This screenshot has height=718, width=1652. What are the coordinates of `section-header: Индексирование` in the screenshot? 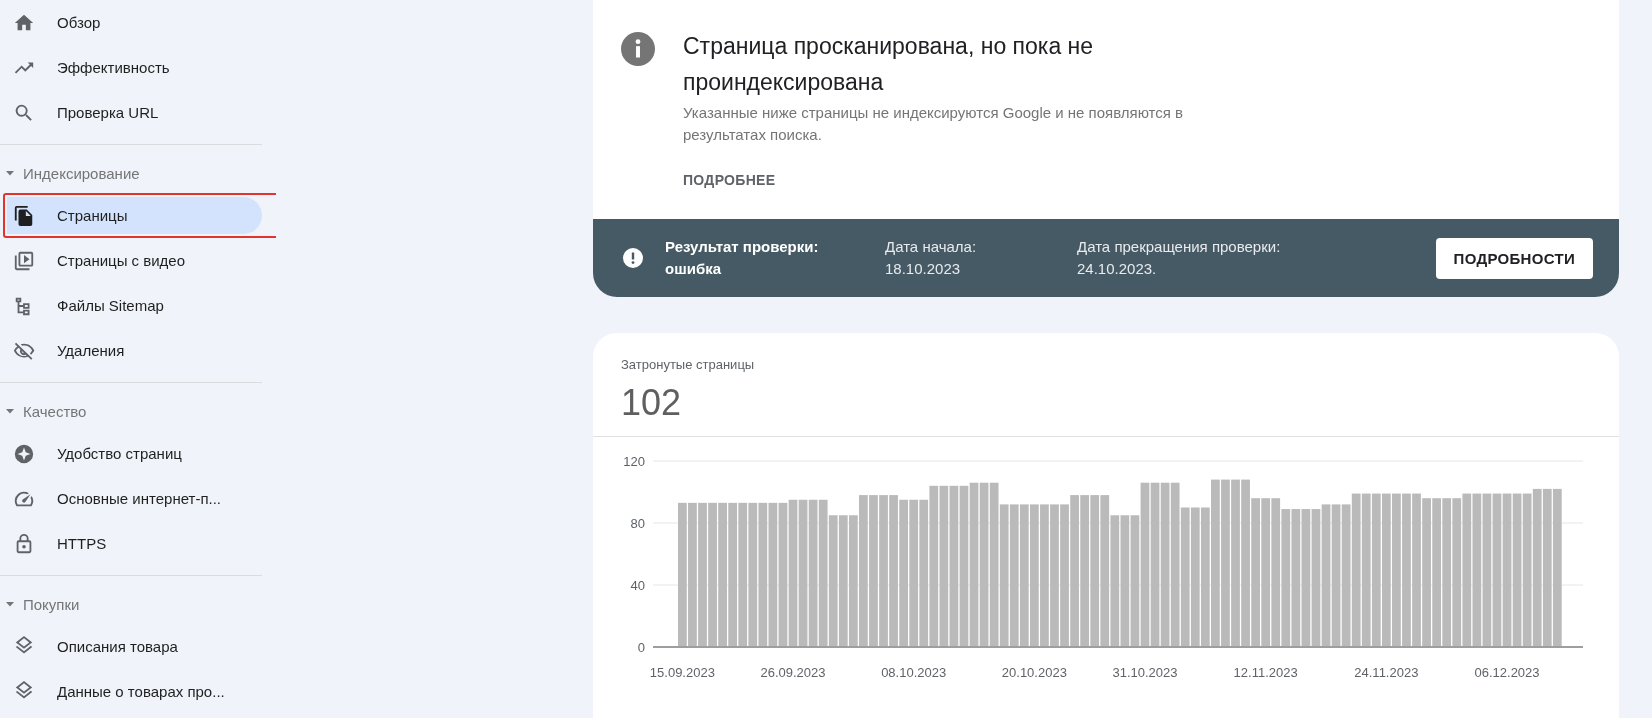 It's located at (138, 173).